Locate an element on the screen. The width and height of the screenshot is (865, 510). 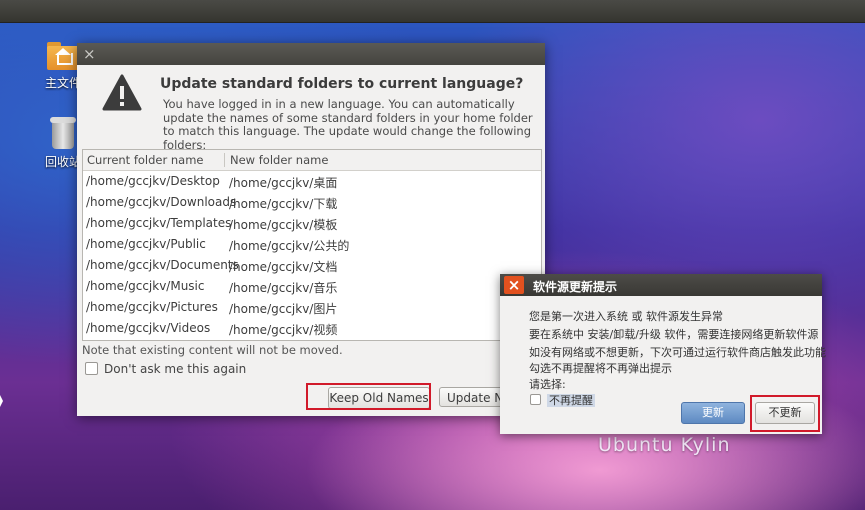
table-row: /home/gccjkv/Desktop/home/gccjkv/桌面 is located at coordinates (312, 181).